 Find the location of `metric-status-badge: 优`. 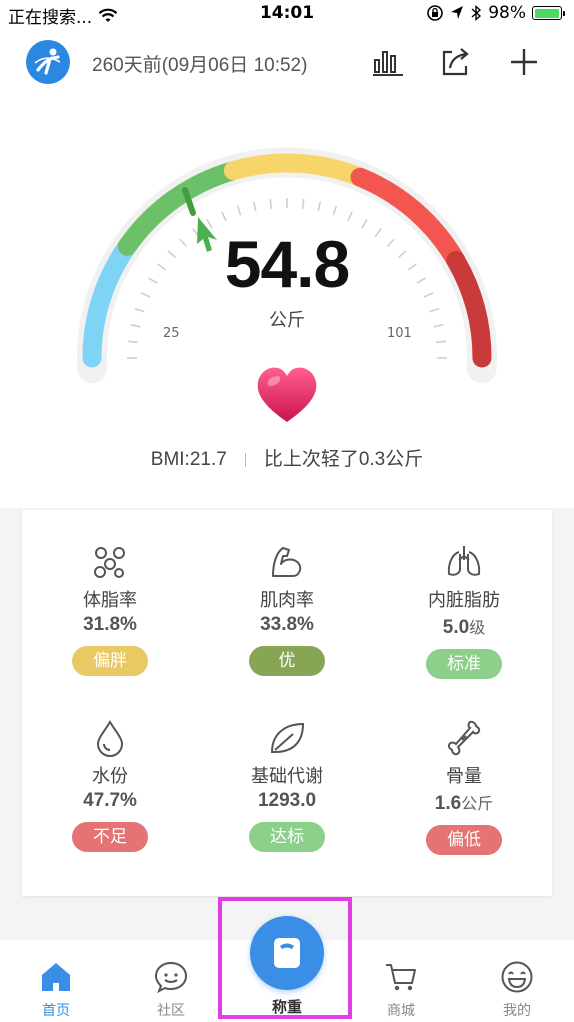

metric-status-badge: 优 is located at coordinates (287, 661).